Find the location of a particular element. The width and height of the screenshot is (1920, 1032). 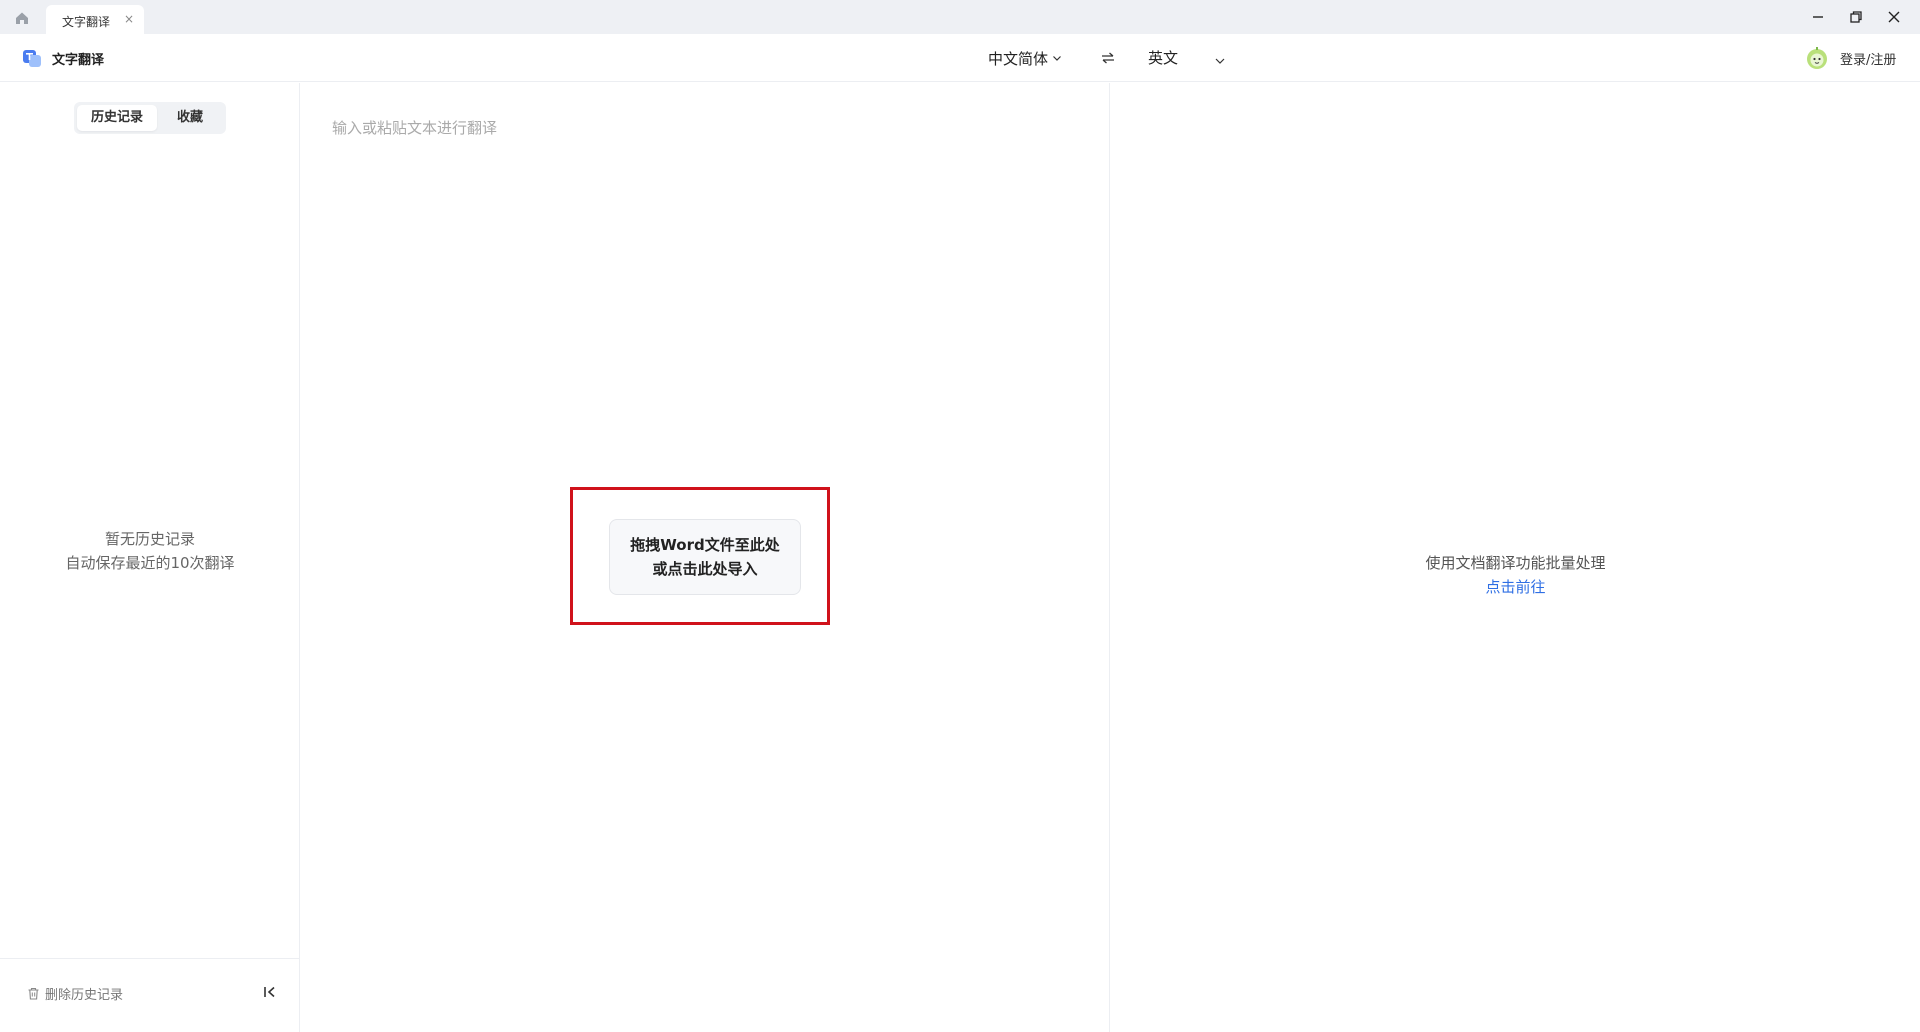

delete-history-button: 删除历史记录 is located at coordinates (75, 993).